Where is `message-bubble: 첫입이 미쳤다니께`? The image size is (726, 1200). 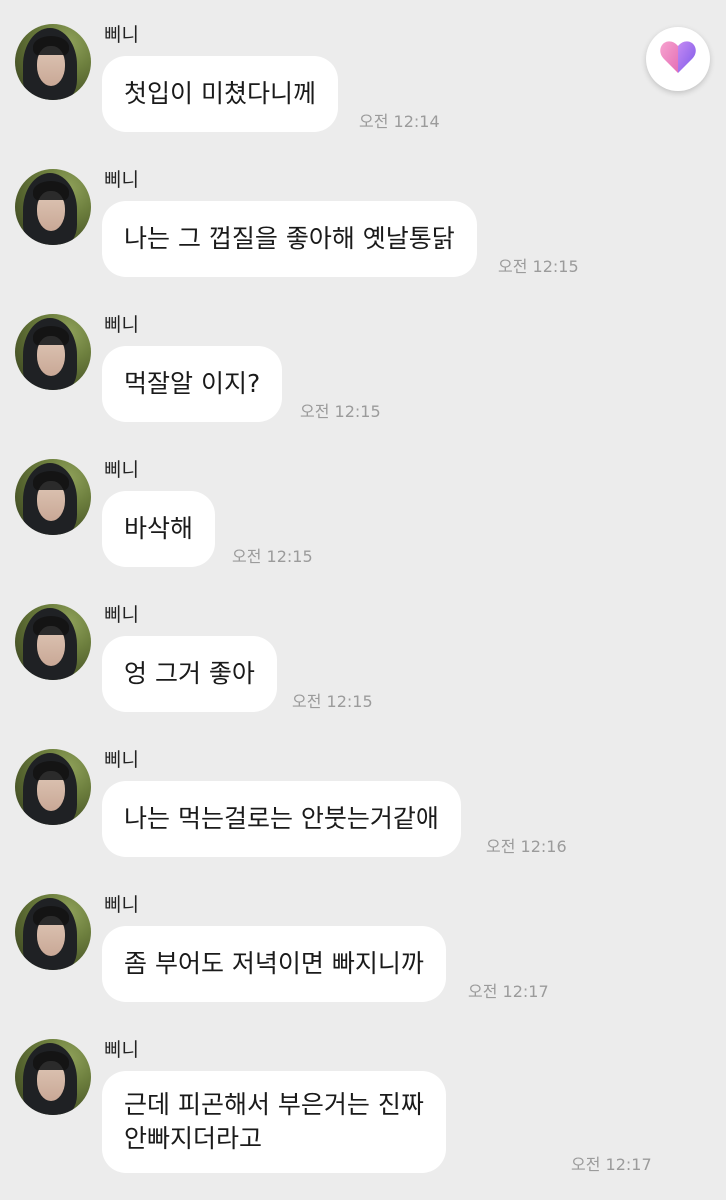
message-bubble: 첫입이 미쳤다니께 is located at coordinates (220, 94).